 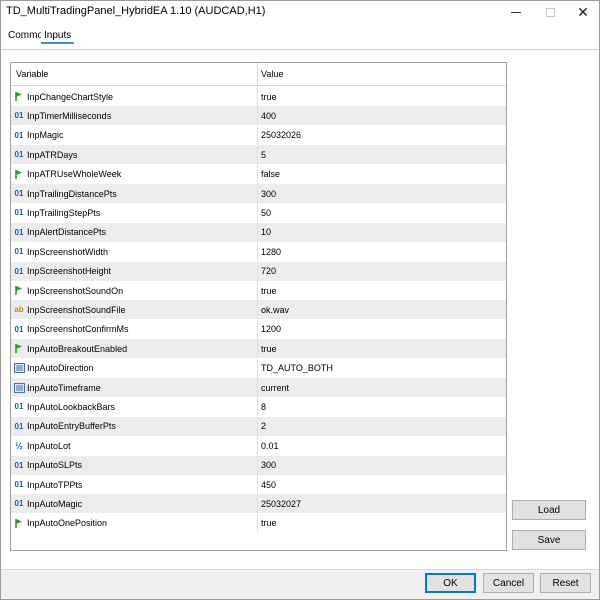 I want to click on value-cell: 1200, so click(x=382, y=329).